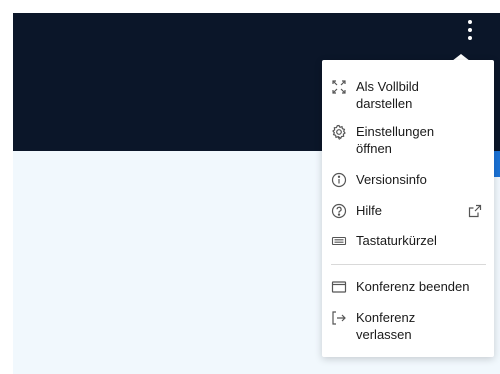  Describe the element at coordinates (386, 326) in the screenshot. I see `menu-item-label: Konferenz verlassen` at that location.